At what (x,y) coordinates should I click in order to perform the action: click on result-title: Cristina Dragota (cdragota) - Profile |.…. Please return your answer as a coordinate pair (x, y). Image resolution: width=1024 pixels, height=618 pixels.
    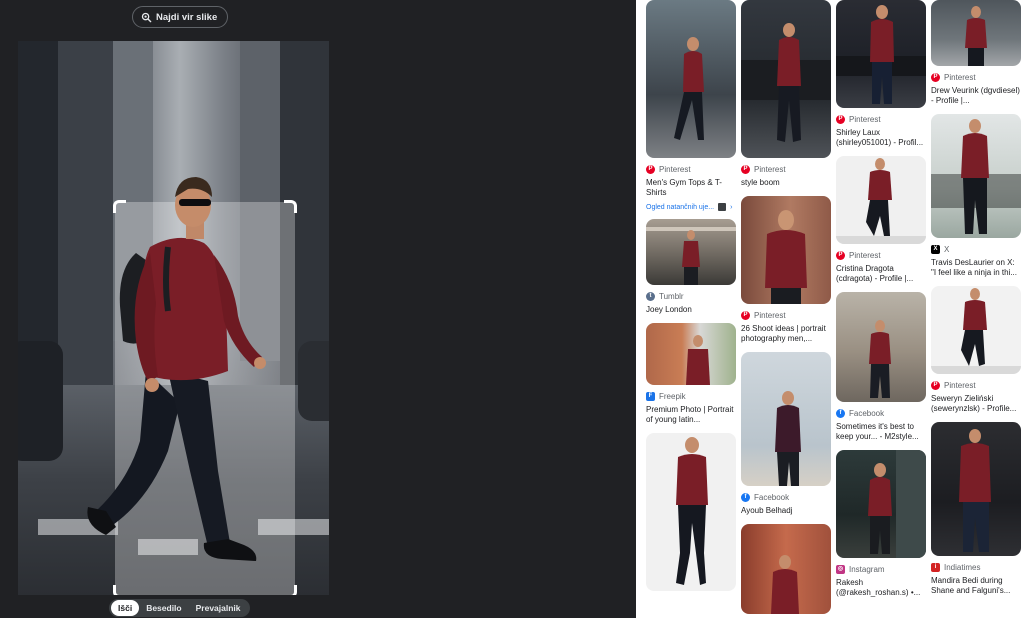
    Looking at the image, I should click on (881, 274).